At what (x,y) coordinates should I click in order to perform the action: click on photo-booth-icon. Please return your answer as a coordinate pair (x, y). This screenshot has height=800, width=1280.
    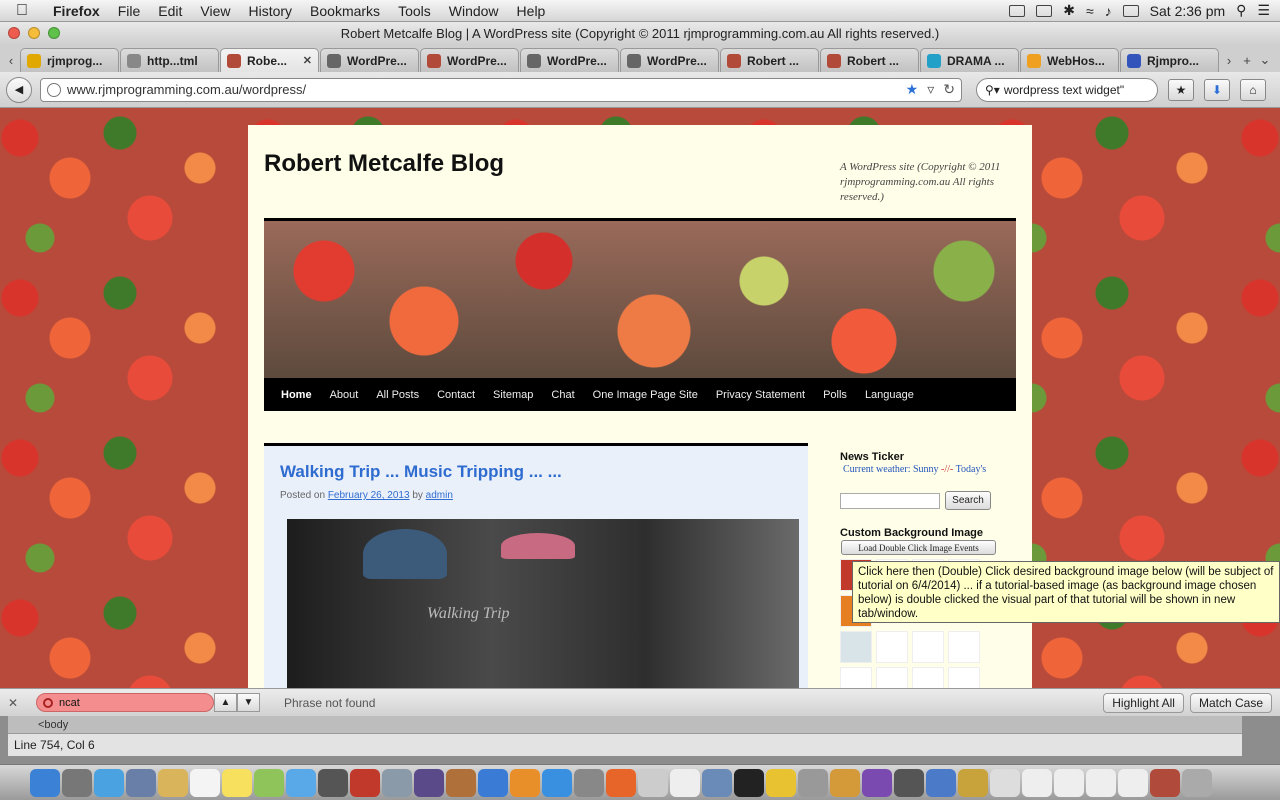
    Looking at the image, I should click on (365, 782).